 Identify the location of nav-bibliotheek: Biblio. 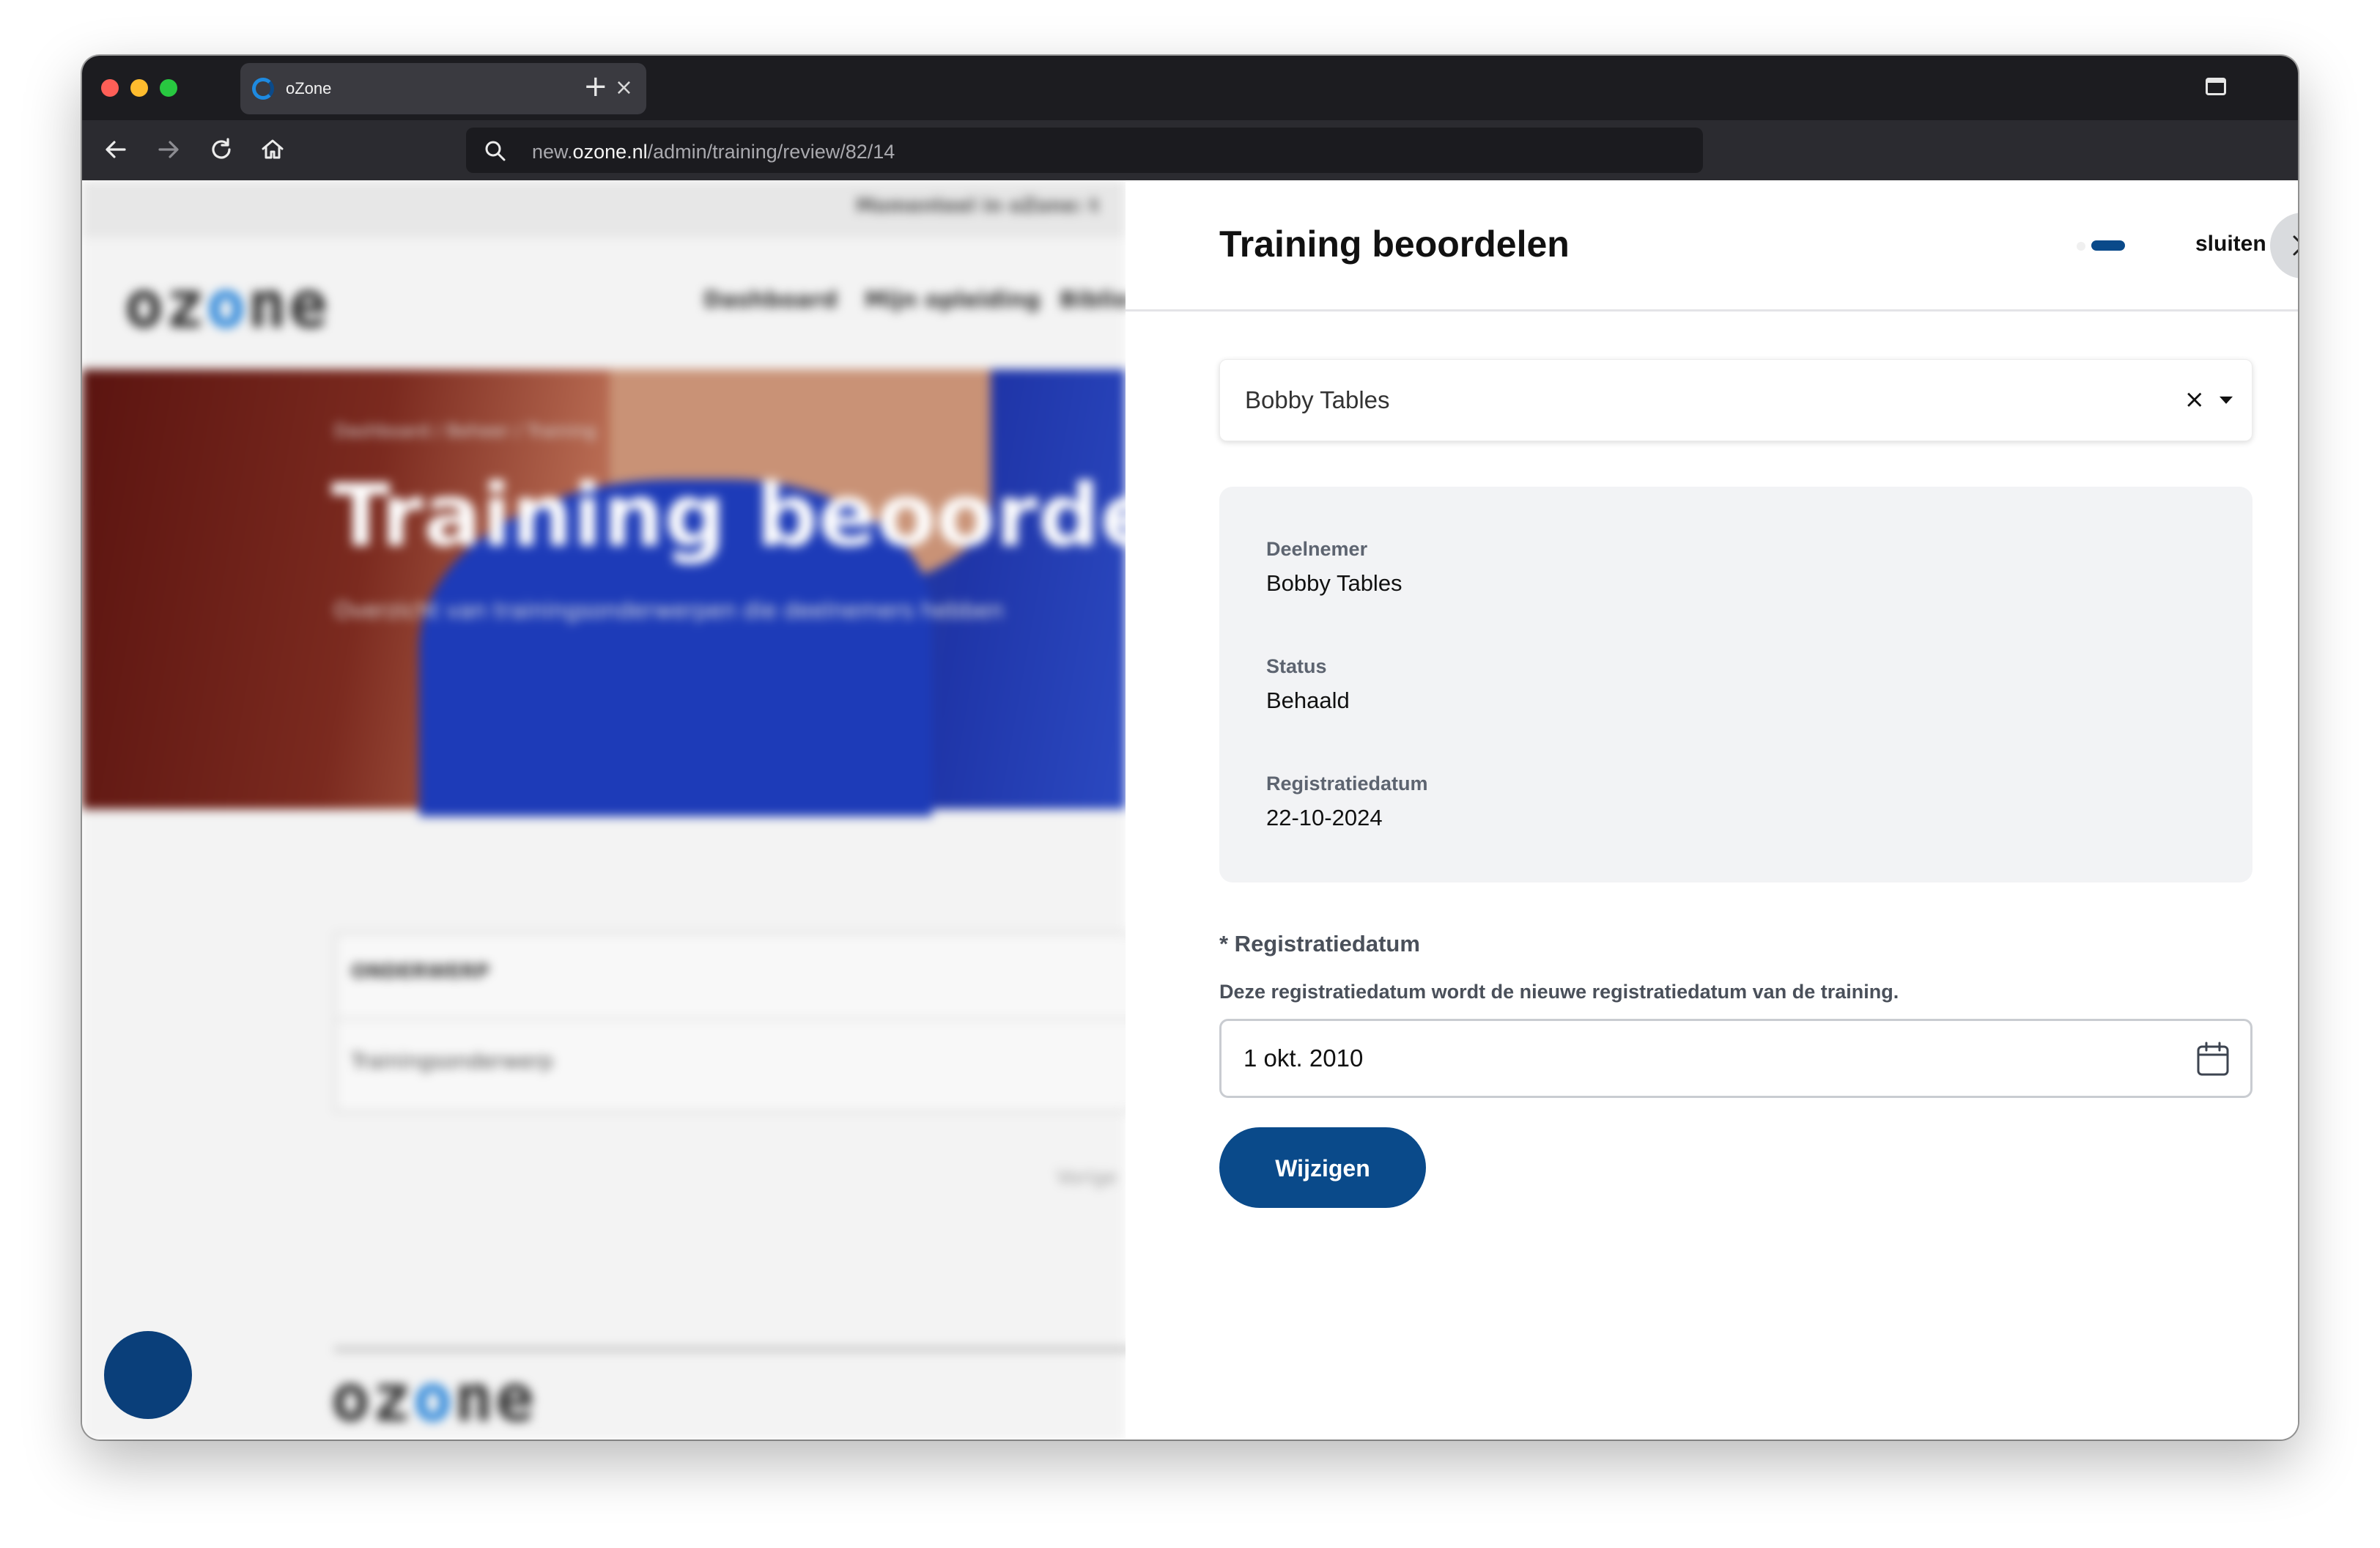
(1095, 300).